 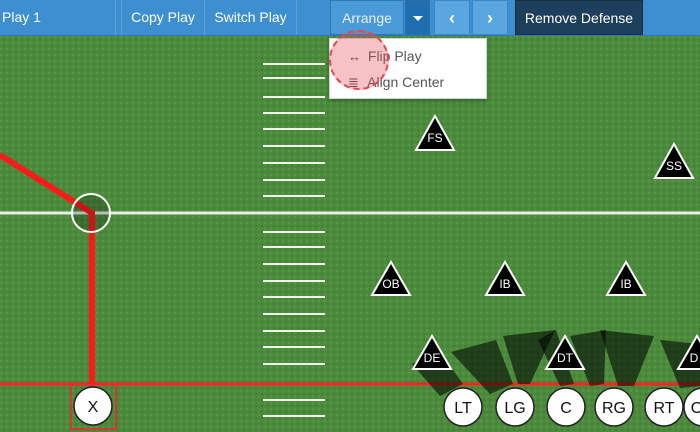 I want to click on next-play-button: ›, so click(x=490, y=17).